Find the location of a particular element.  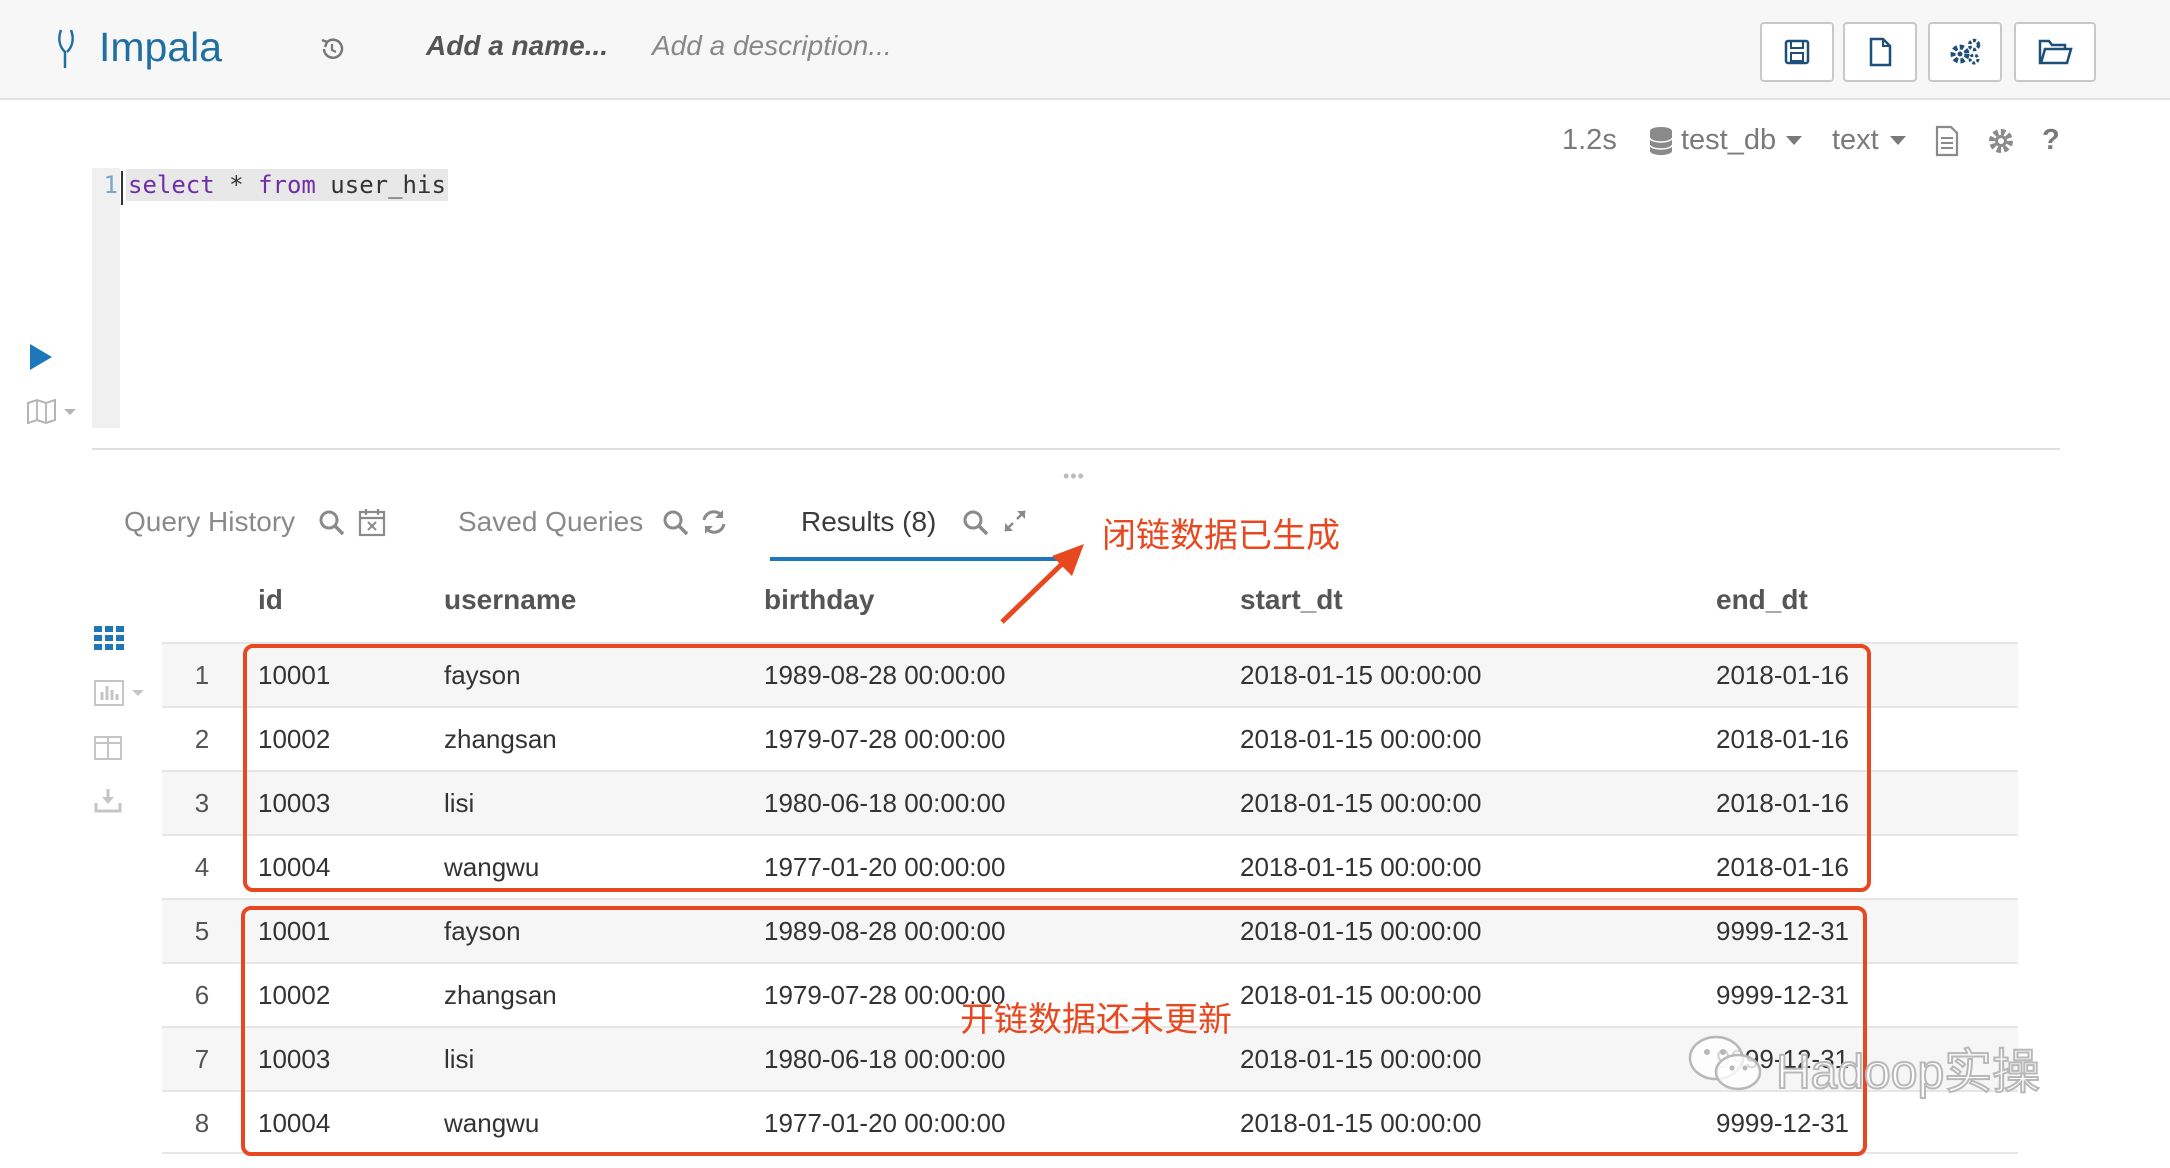

download-icon is located at coordinates (108, 800).